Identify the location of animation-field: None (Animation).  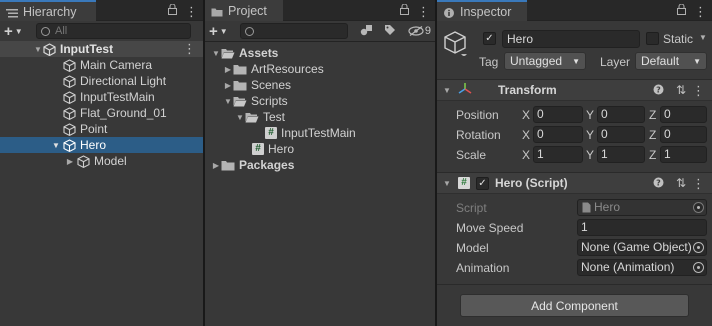
(642, 267).